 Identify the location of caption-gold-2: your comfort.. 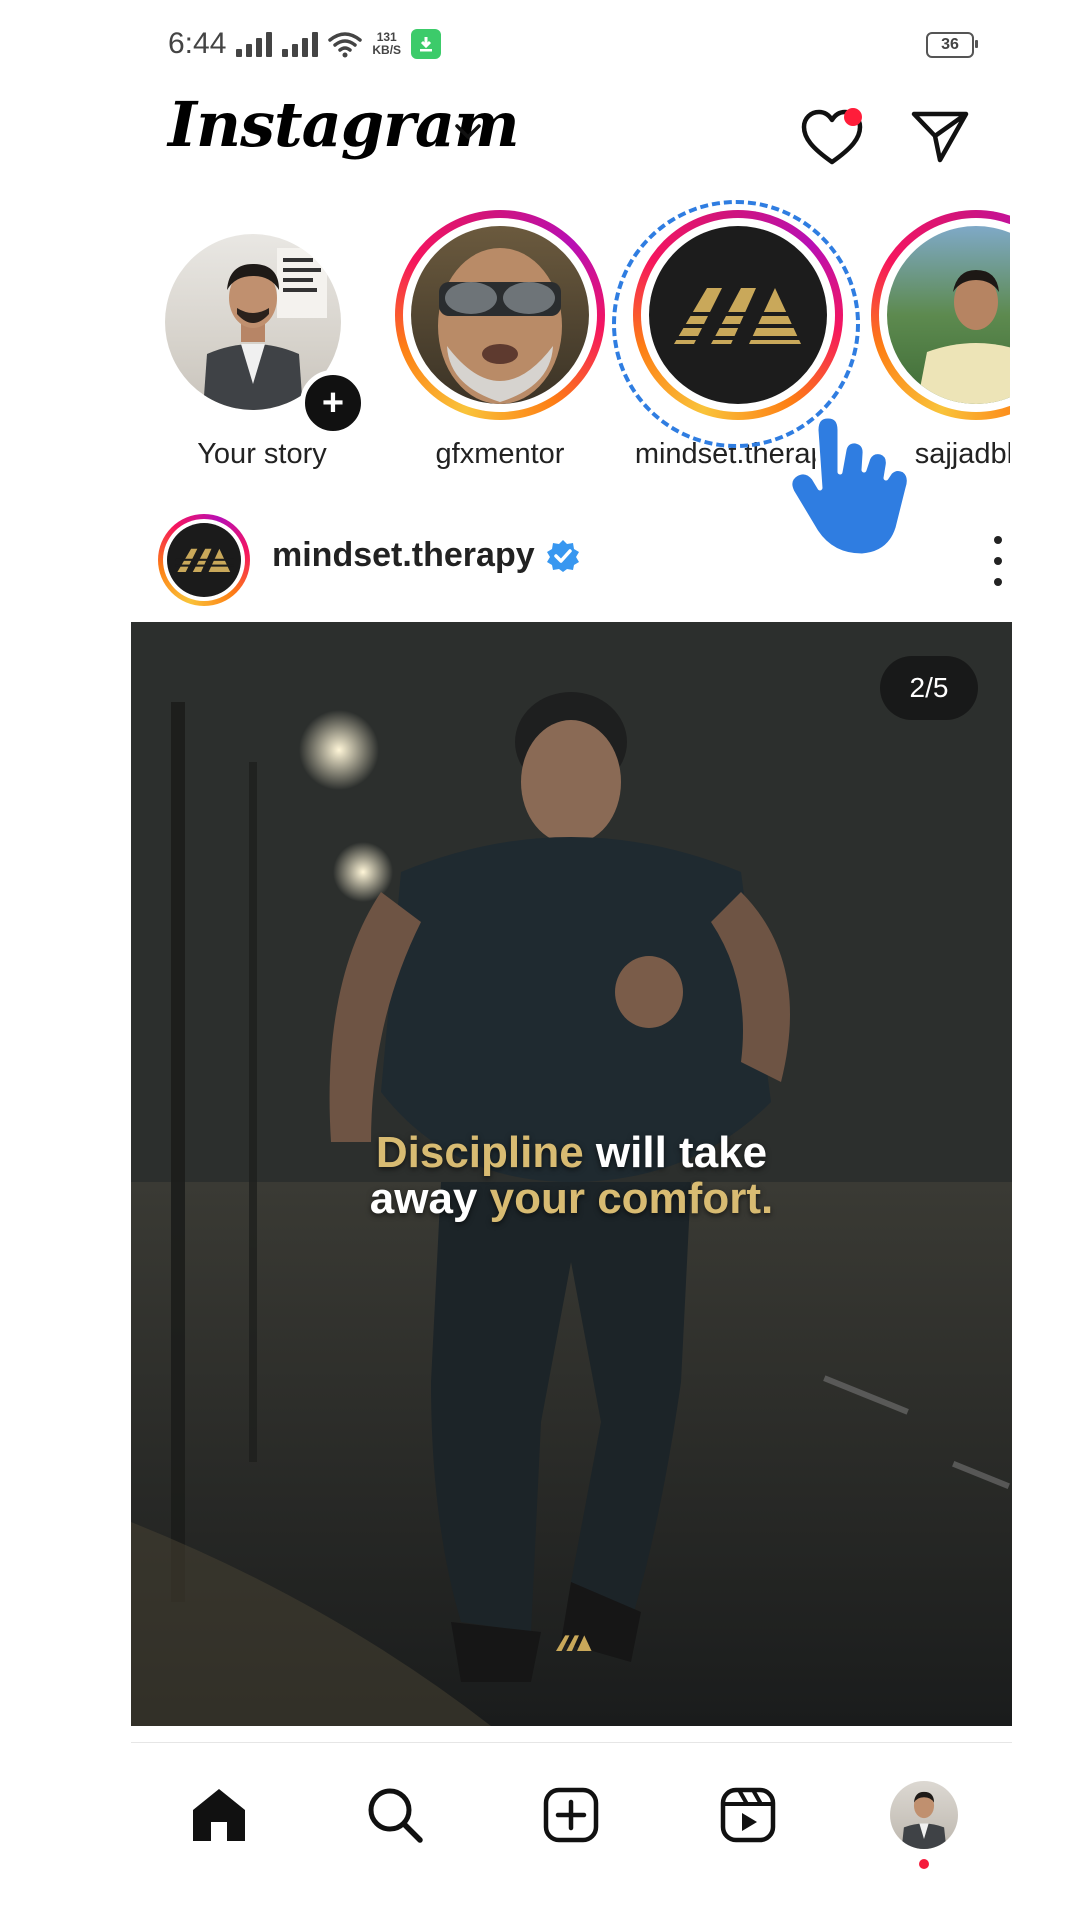
(631, 1198).